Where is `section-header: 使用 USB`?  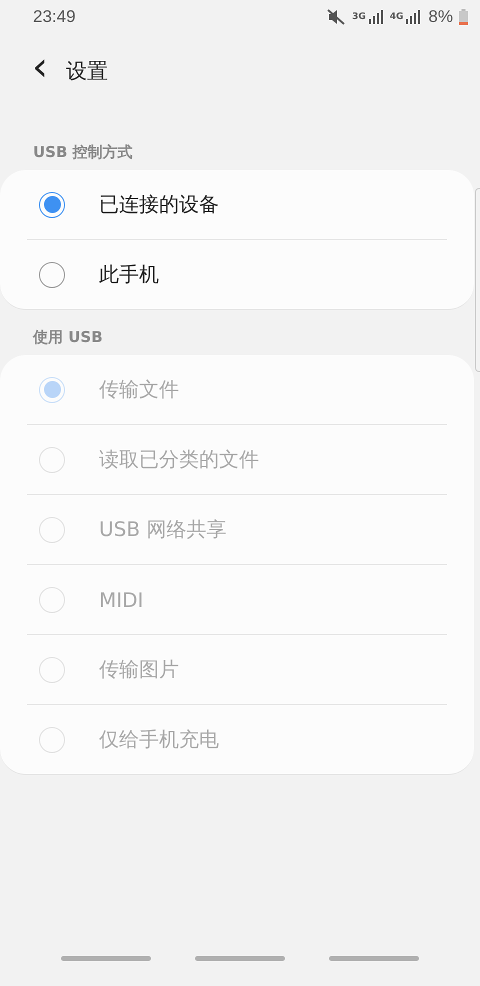 section-header: 使用 USB is located at coordinates (68, 337).